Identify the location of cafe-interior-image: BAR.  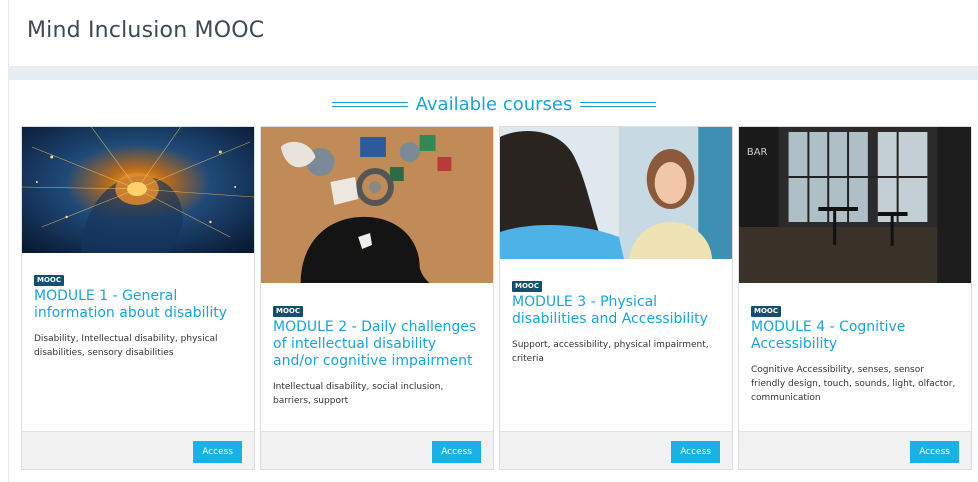
(855, 205).